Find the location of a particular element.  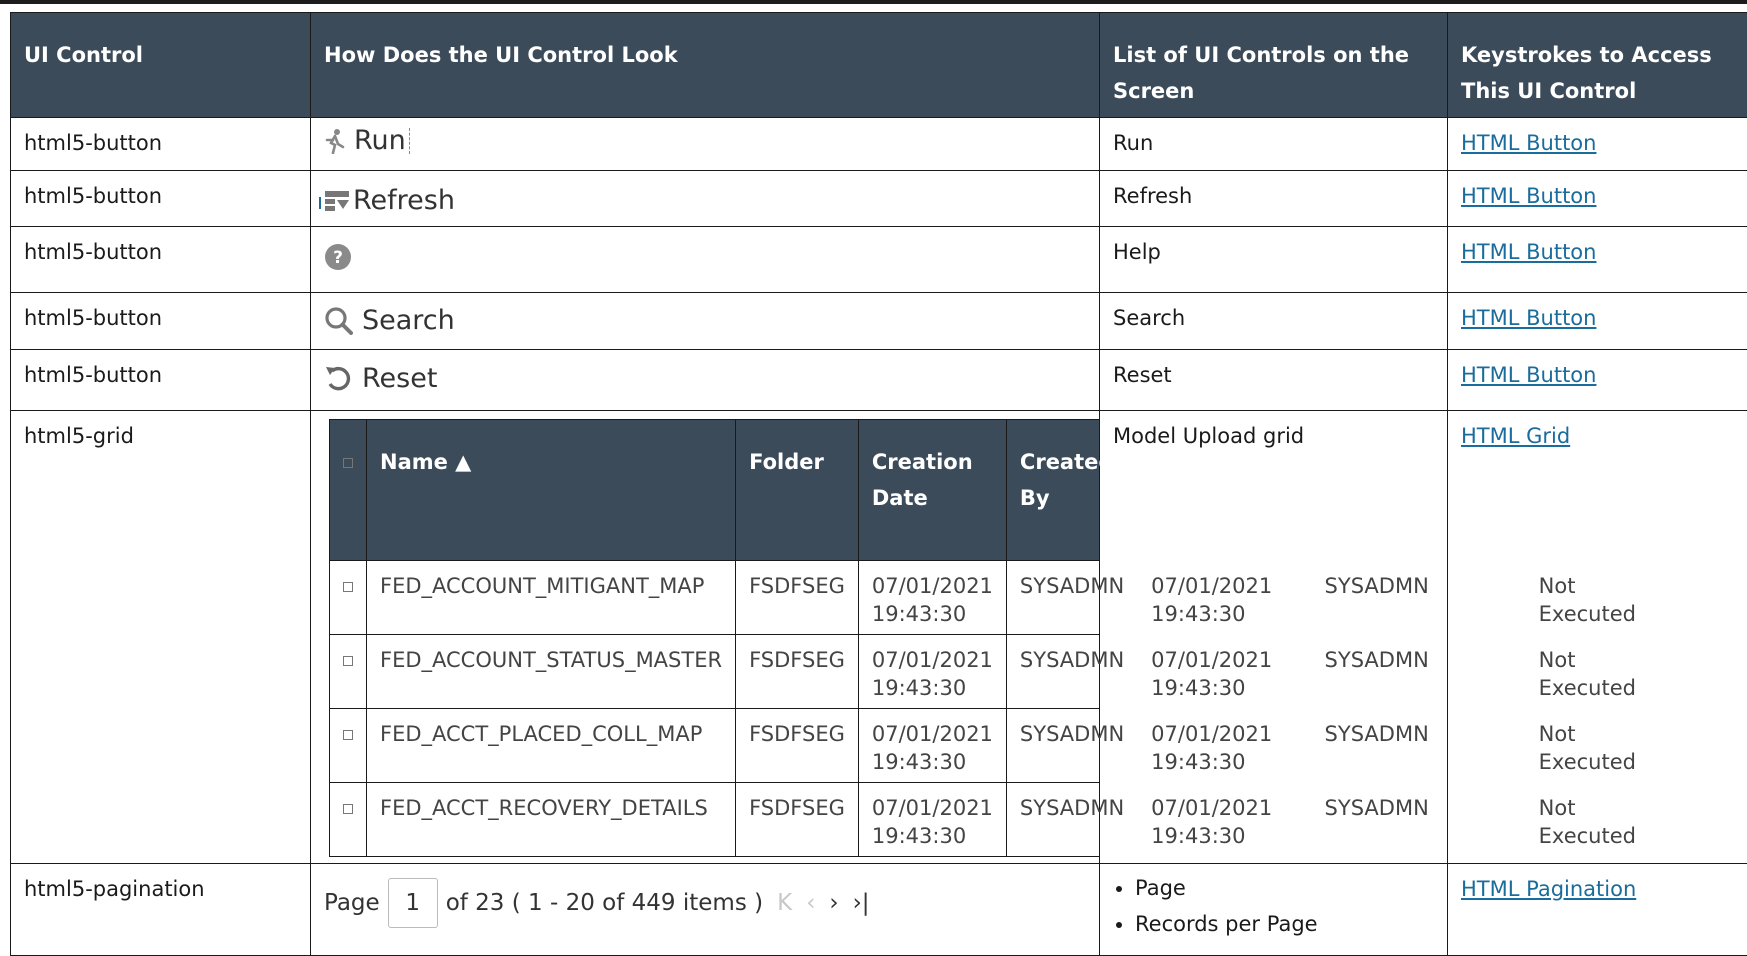

control-list: Refresh is located at coordinates (1274, 199).